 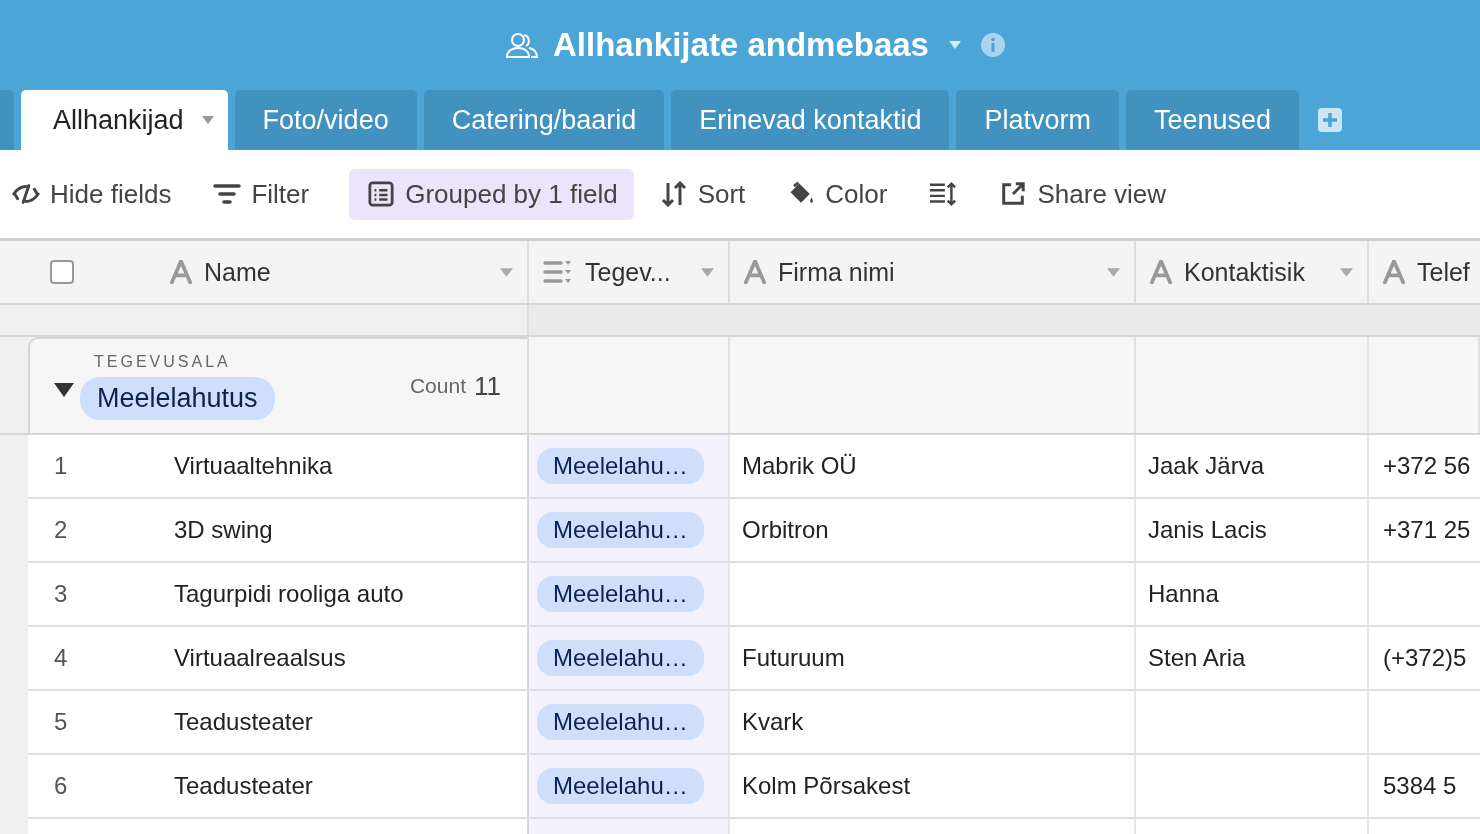 I want to click on count-value: 11, so click(x=487, y=386).